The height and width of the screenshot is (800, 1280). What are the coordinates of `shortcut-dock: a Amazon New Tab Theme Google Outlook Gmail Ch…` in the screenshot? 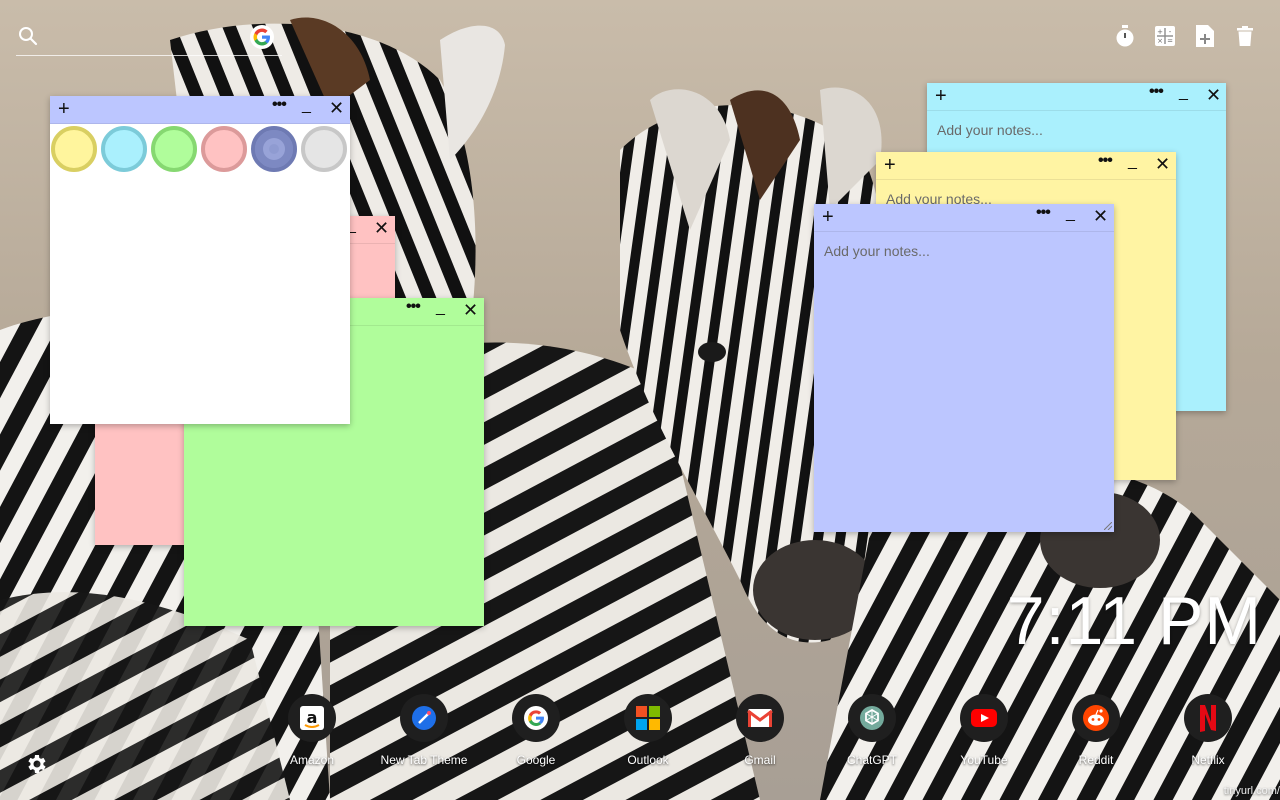 It's located at (756, 734).